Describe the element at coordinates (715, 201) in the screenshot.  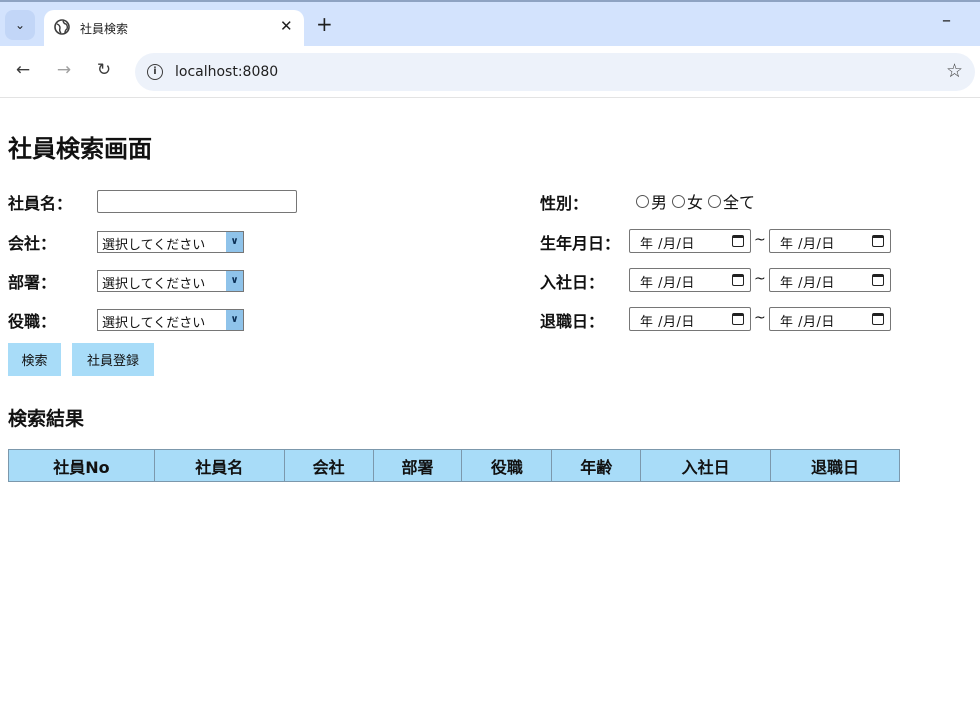
I see `gender-all-radio` at that location.